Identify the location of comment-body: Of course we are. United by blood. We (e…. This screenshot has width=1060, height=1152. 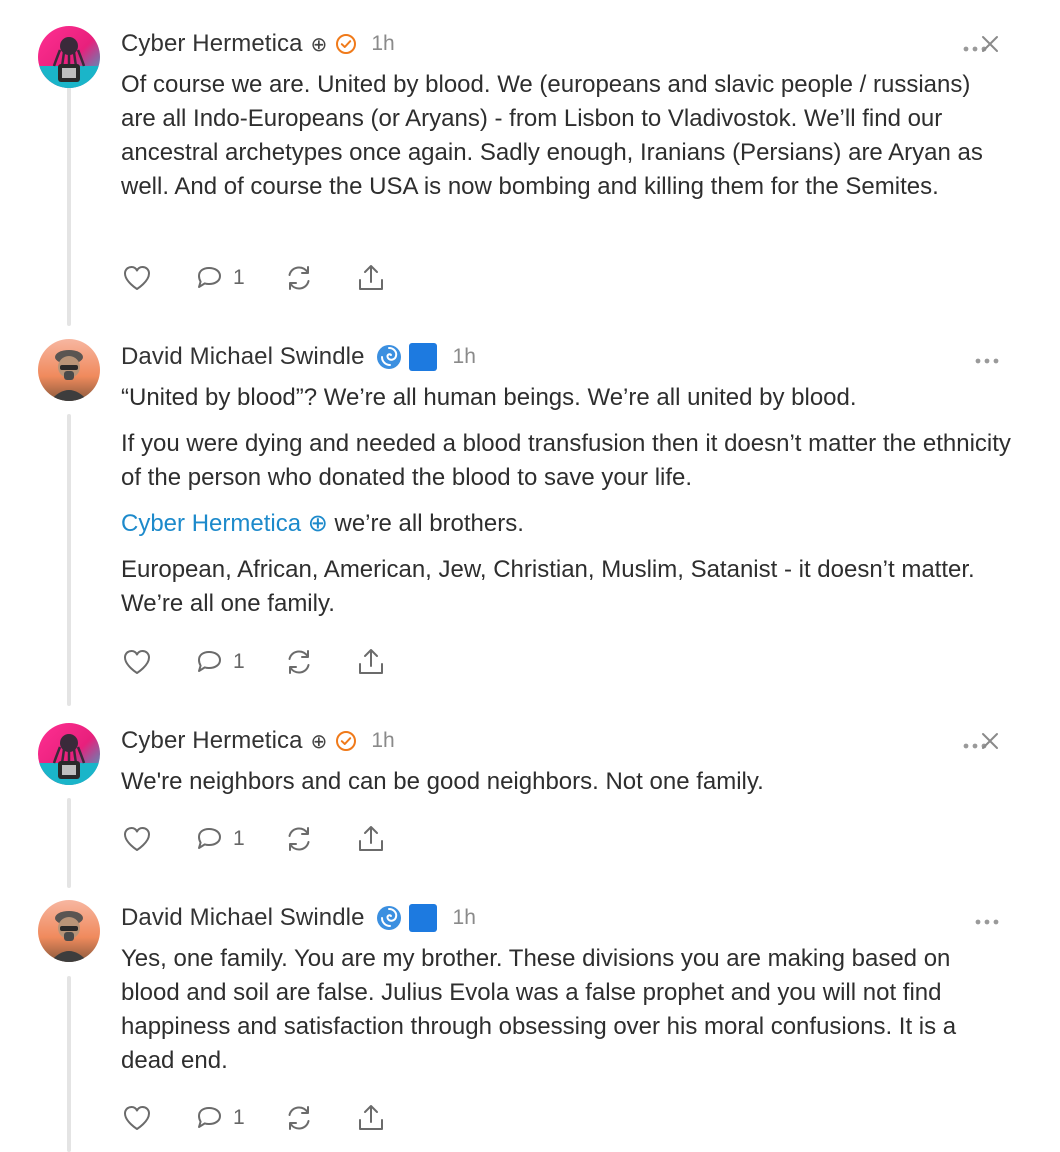
(566, 136).